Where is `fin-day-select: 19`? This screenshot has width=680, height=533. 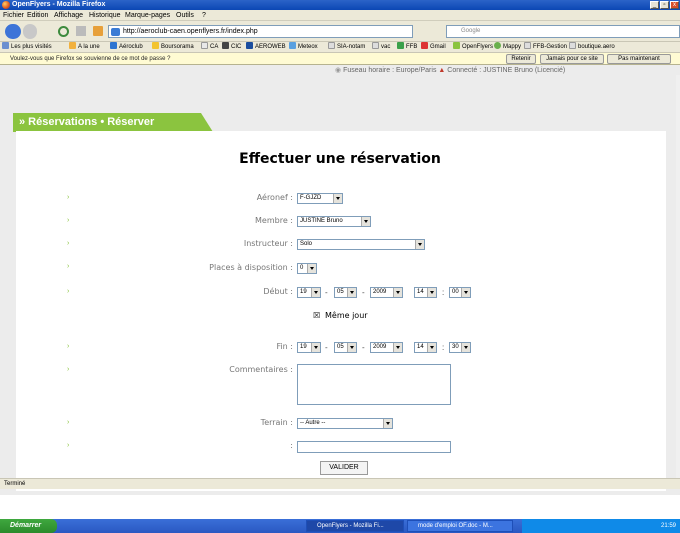 fin-day-select: 19 is located at coordinates (309, 347).